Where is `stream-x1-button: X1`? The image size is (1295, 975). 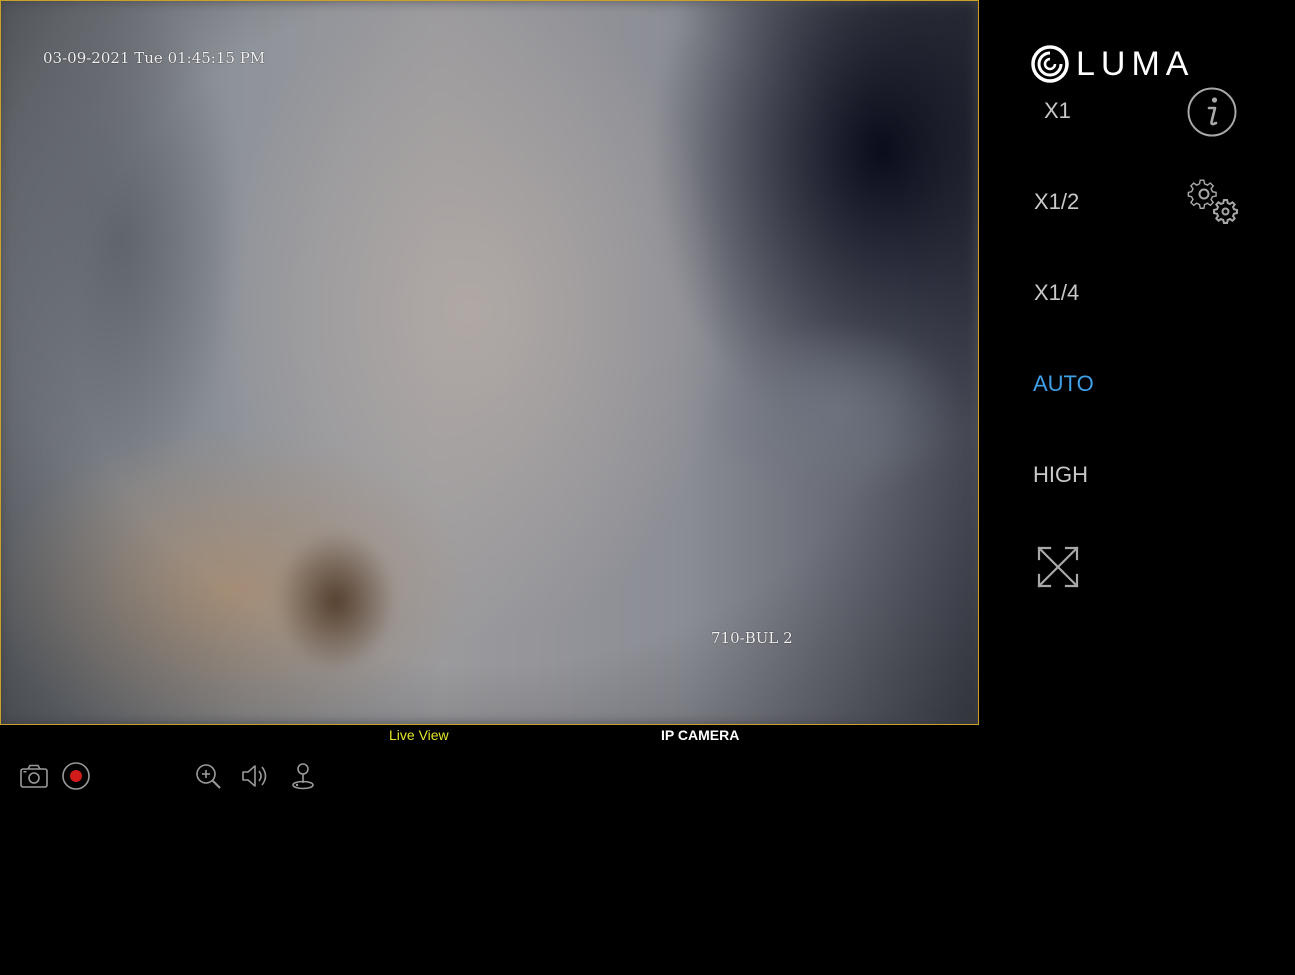
stream-x1-button: X1 is located at coordinates (1057, 111).